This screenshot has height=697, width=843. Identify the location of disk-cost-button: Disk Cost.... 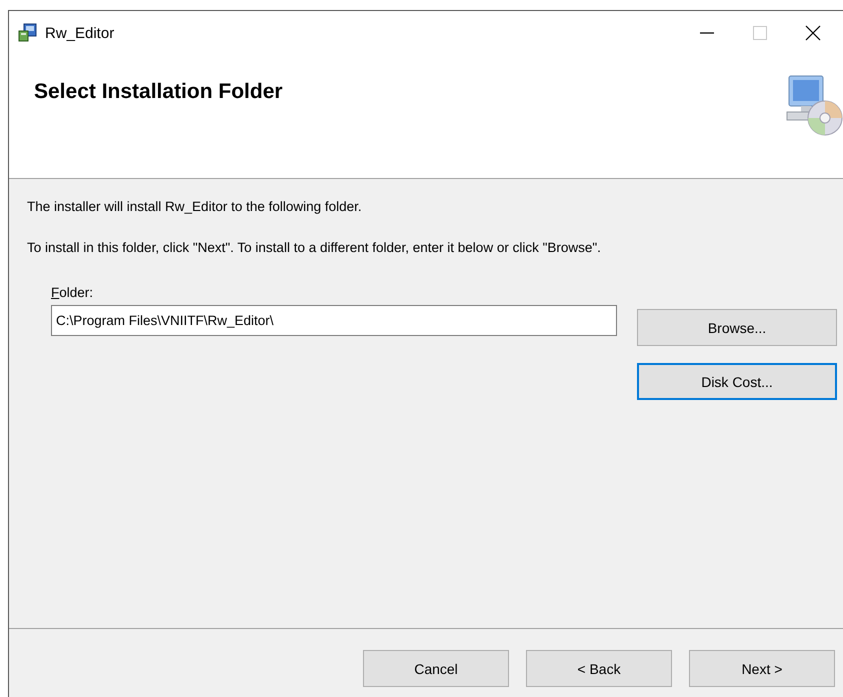
(737, 381).